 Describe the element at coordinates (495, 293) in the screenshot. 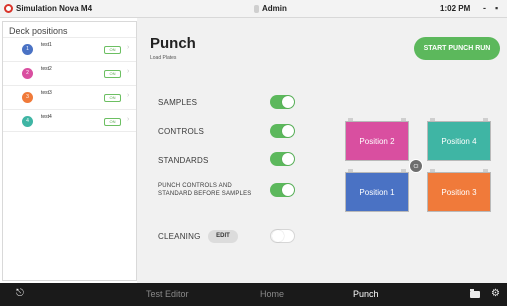

I see `gear-icon: ⚙` at that location.